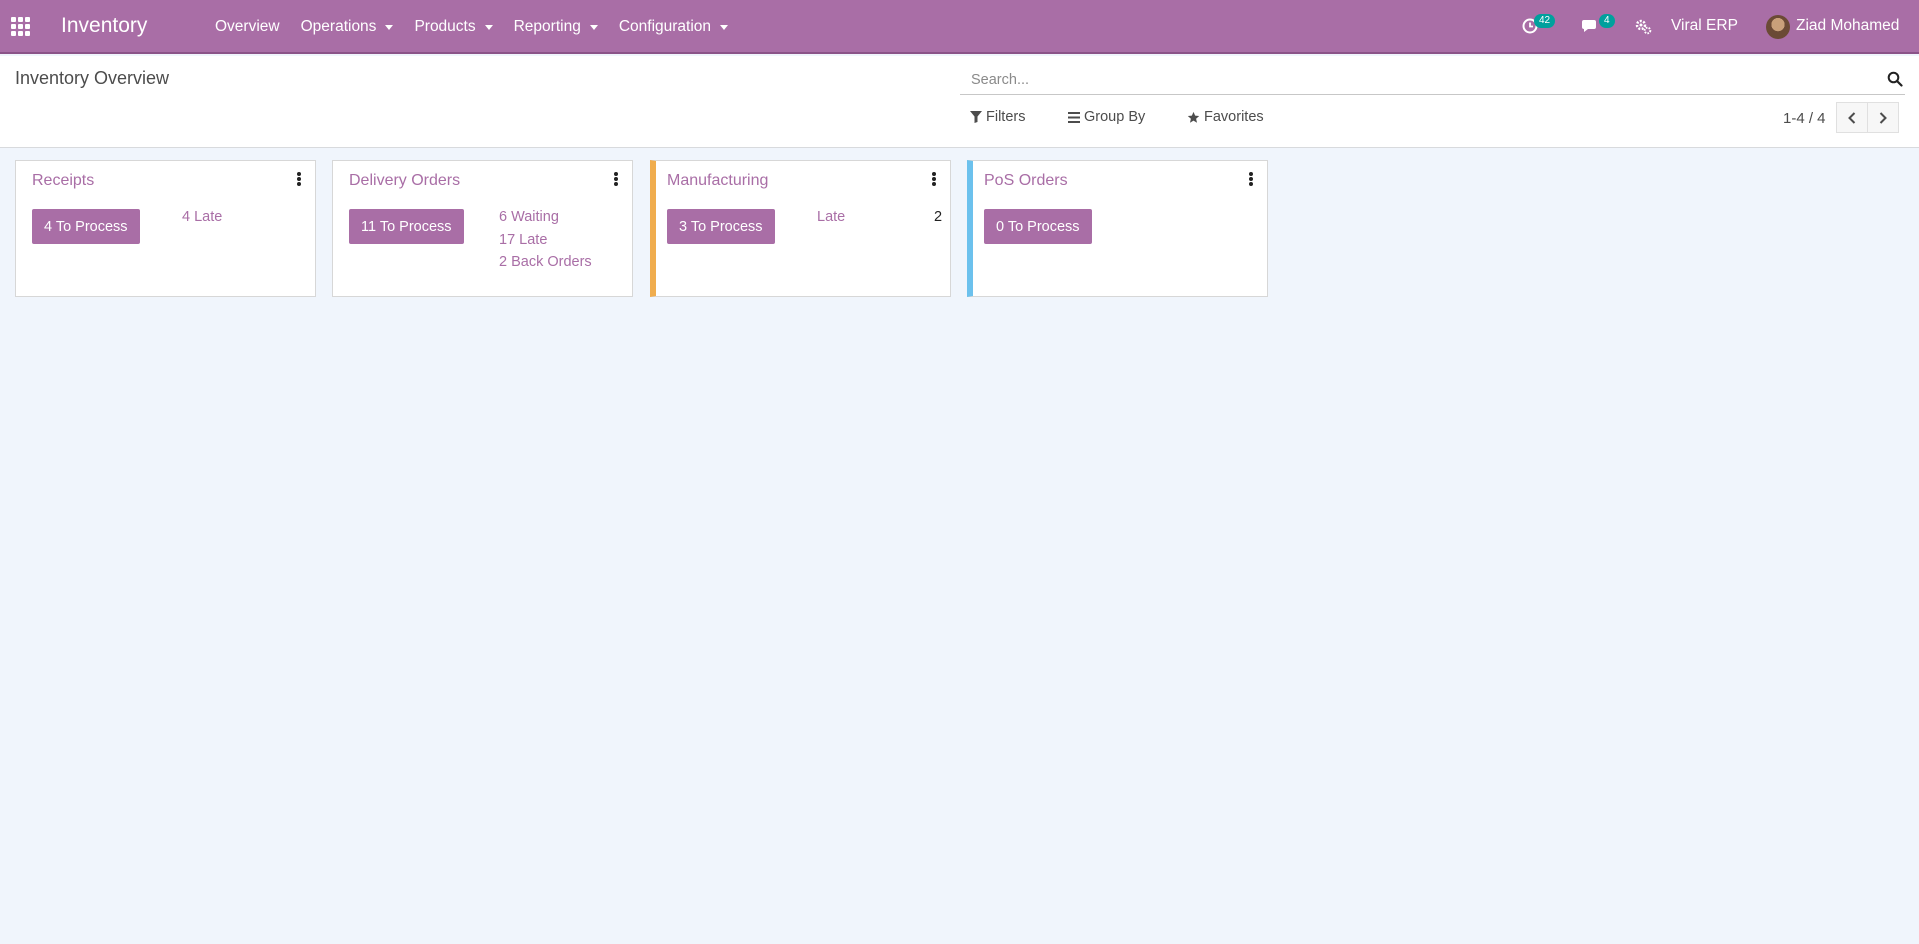  Describe the element at coordinates (976, 117) in the screenshot. I see `filter-icon` at that location.